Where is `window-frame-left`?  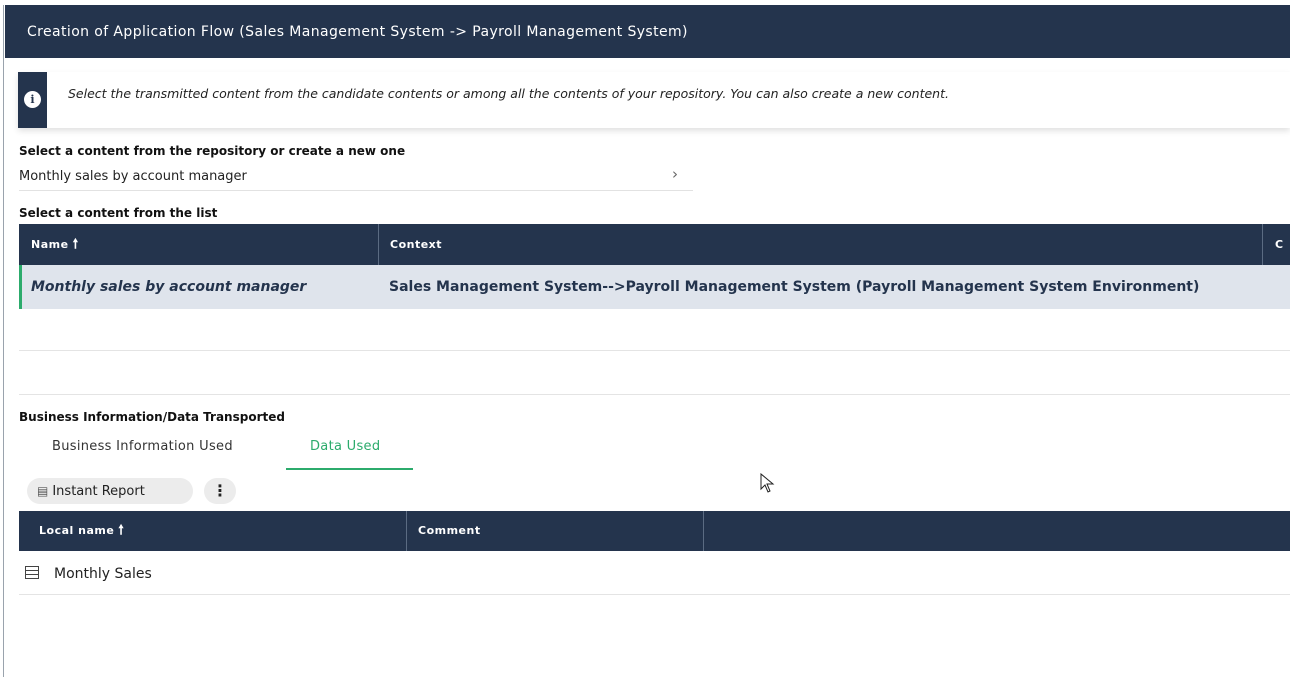
window-frame-left is located at coordinates (3, 341).